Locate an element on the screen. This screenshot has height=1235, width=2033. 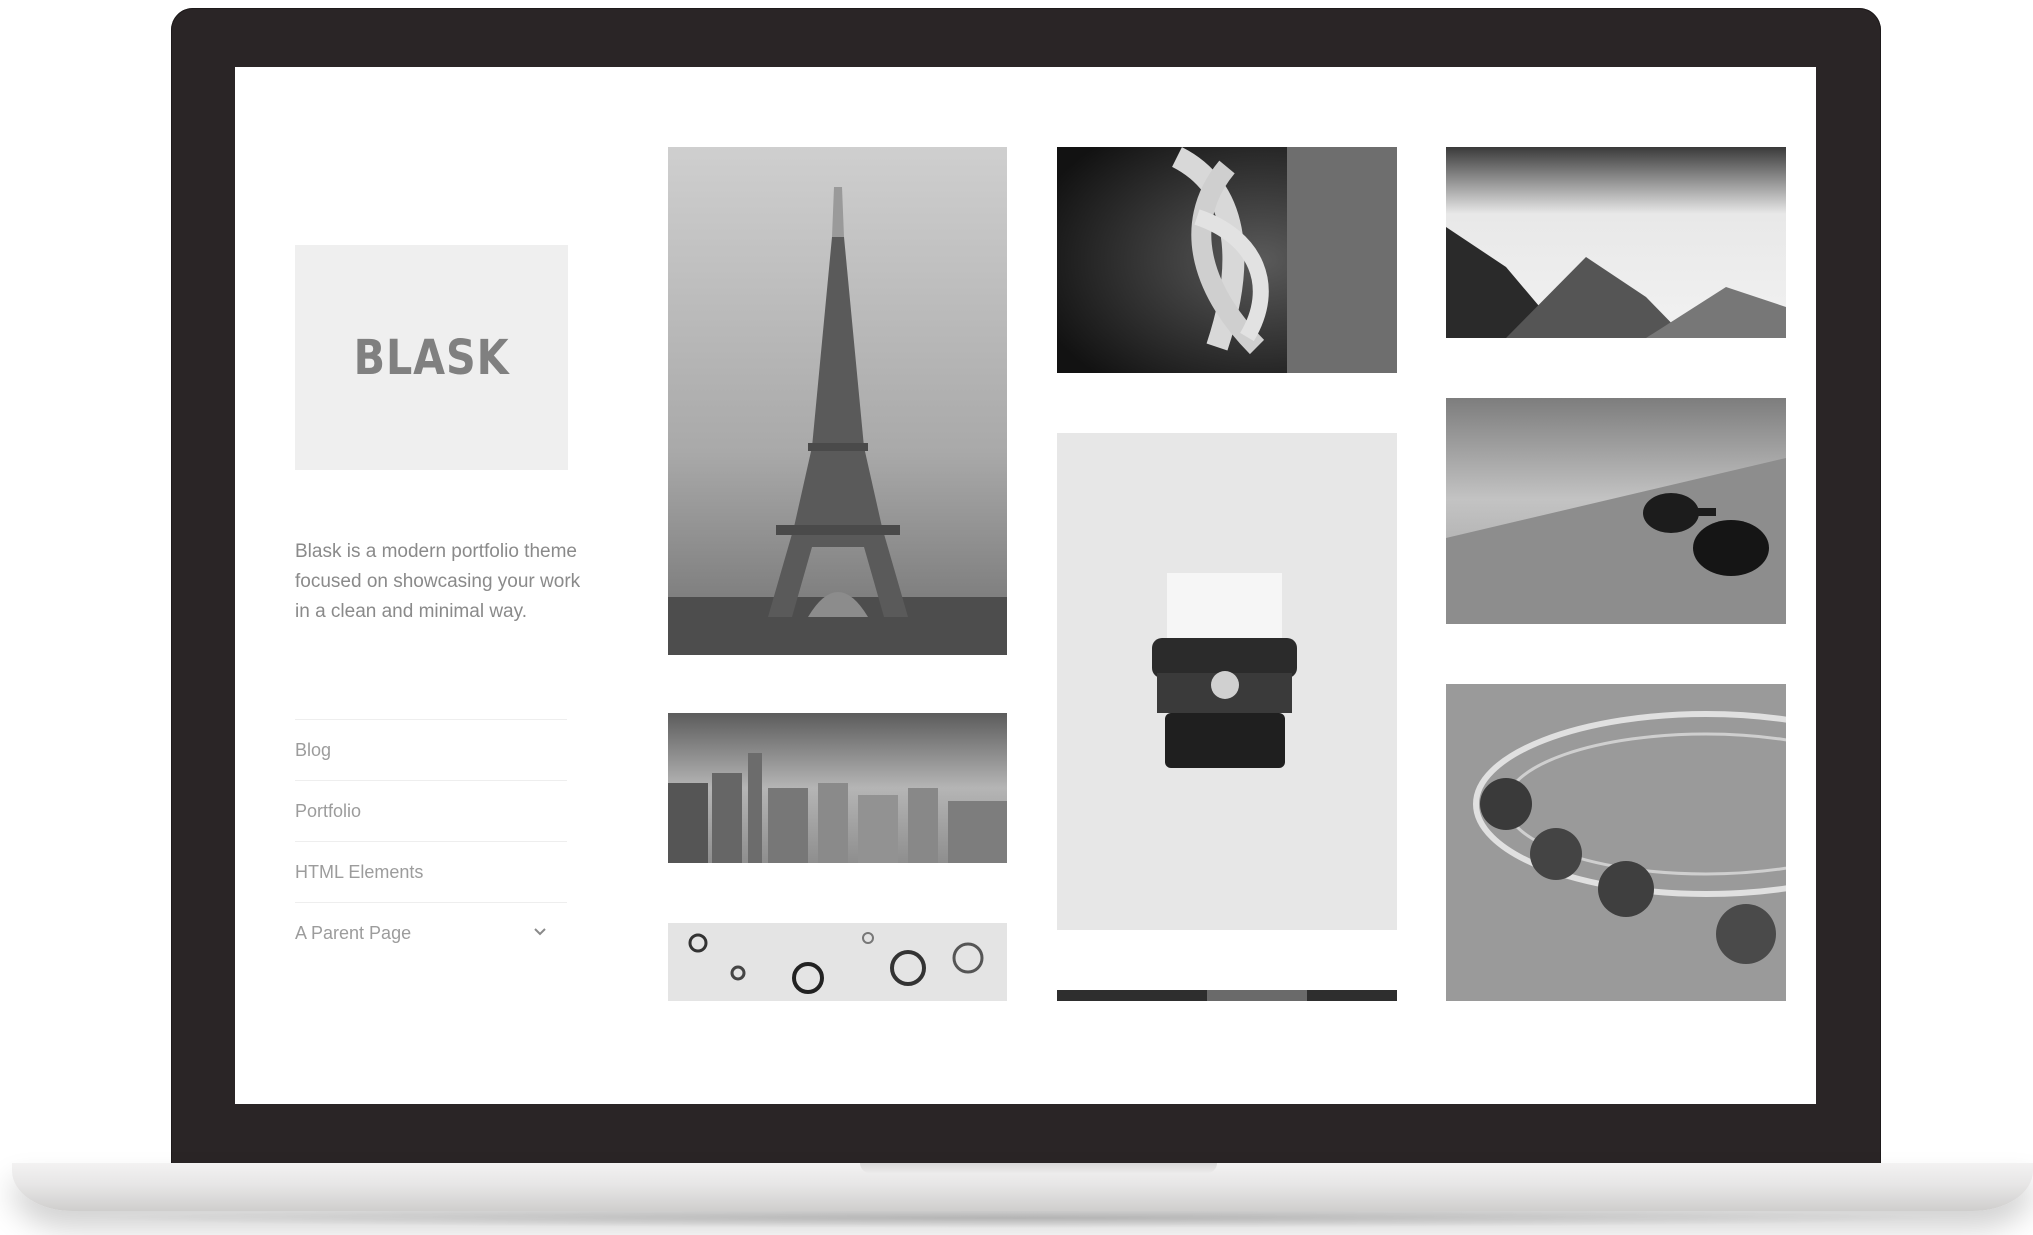
nav-item-portfolio: Portfolio is located at coordinates (431, 810).